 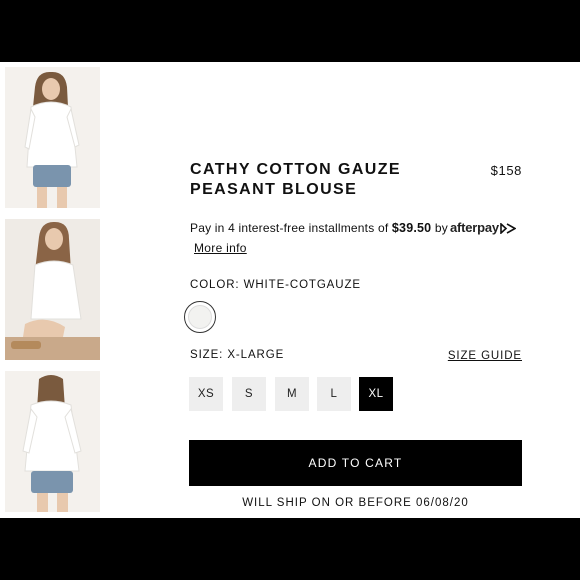 What do you see at coordinates (441, 228) in the screenshot?
I see `afterpay-text-after: by` at bounding box center [441, 228].